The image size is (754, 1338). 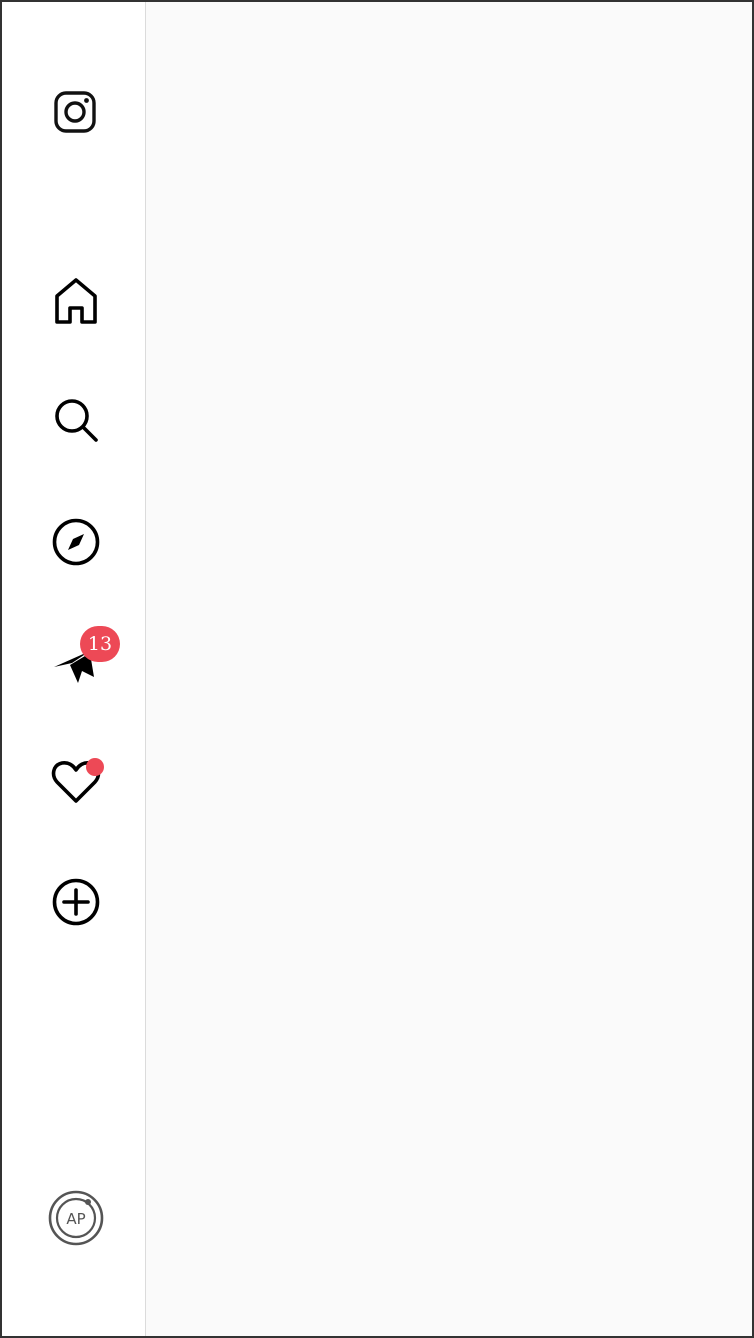 I want to click on home-icon, so click(x=76, y=301).